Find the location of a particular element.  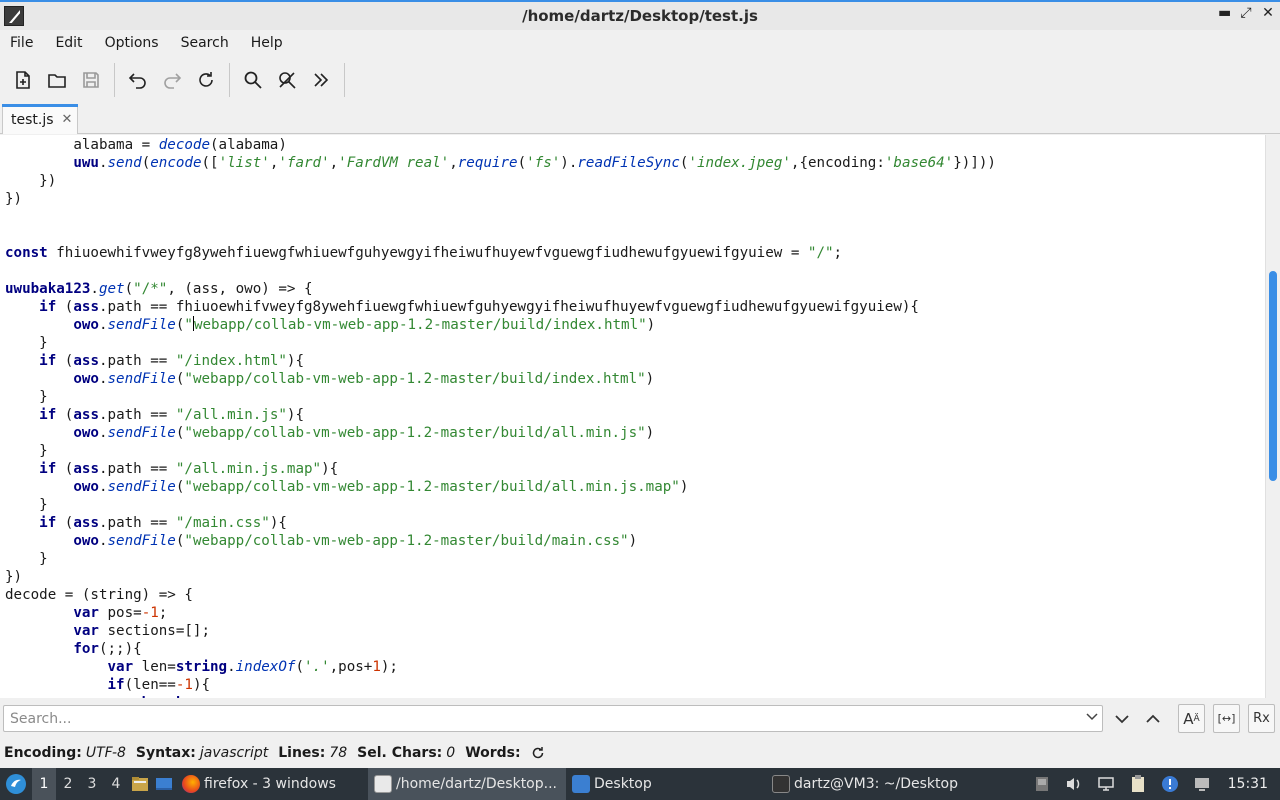

new-file-icon is located at coordinates (23, 80).